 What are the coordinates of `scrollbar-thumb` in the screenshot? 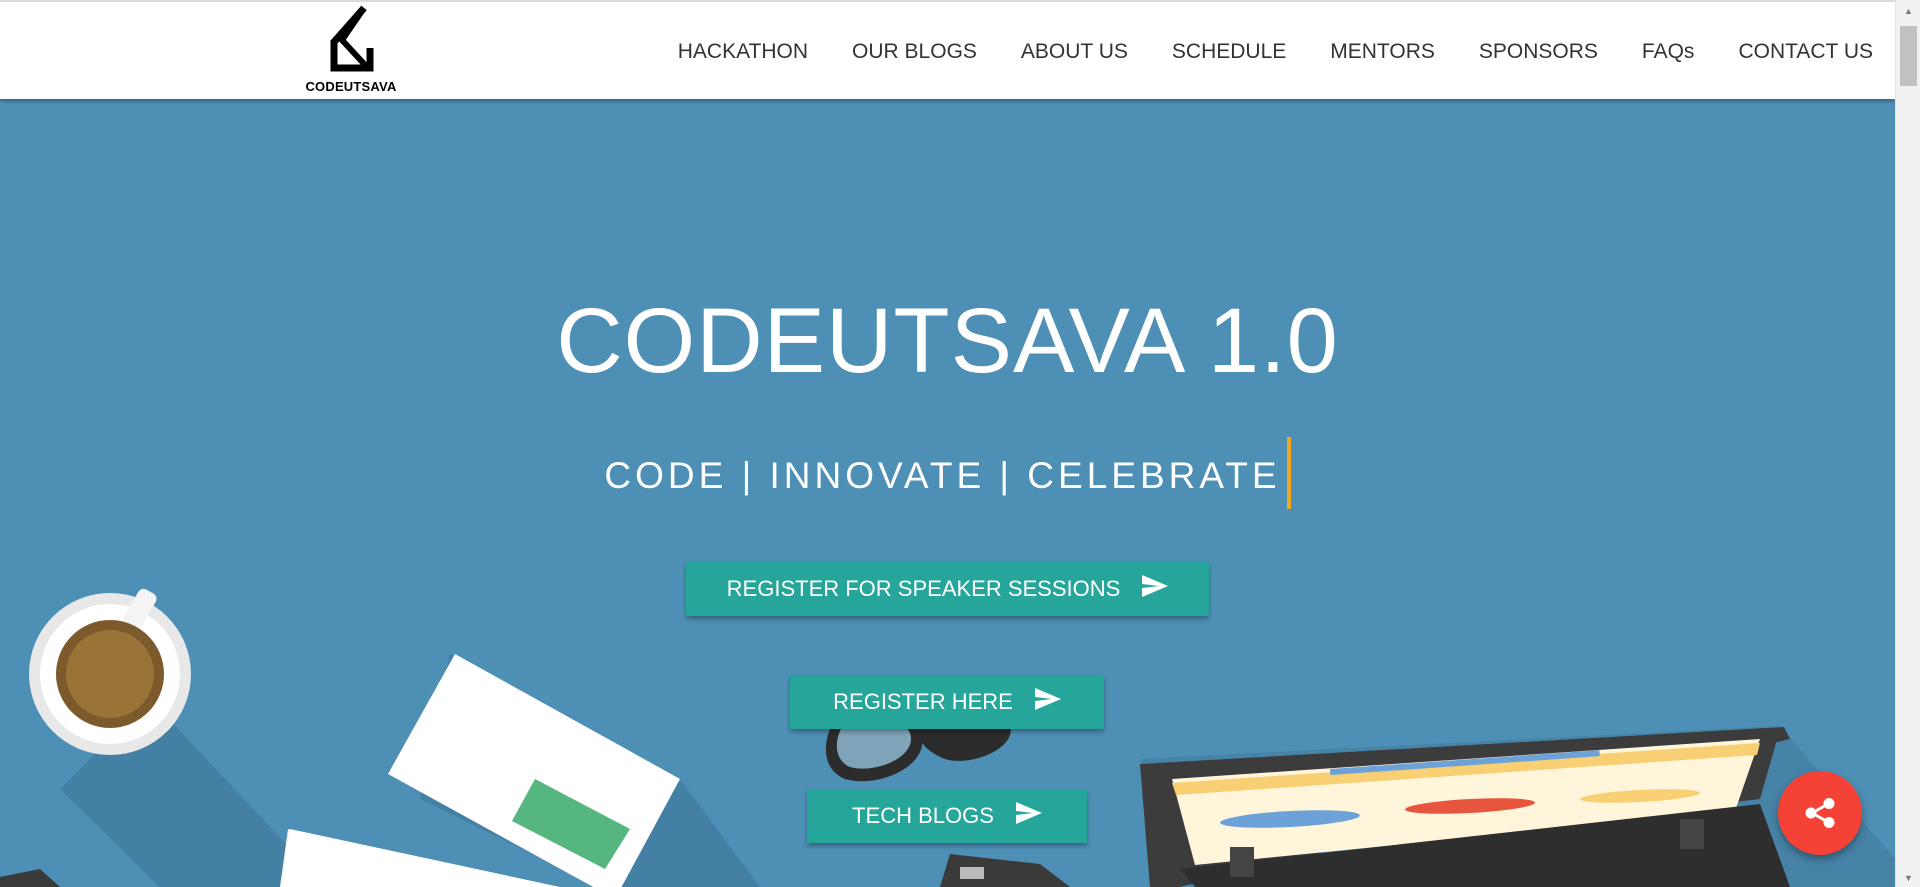 It's located at (1908, 56).